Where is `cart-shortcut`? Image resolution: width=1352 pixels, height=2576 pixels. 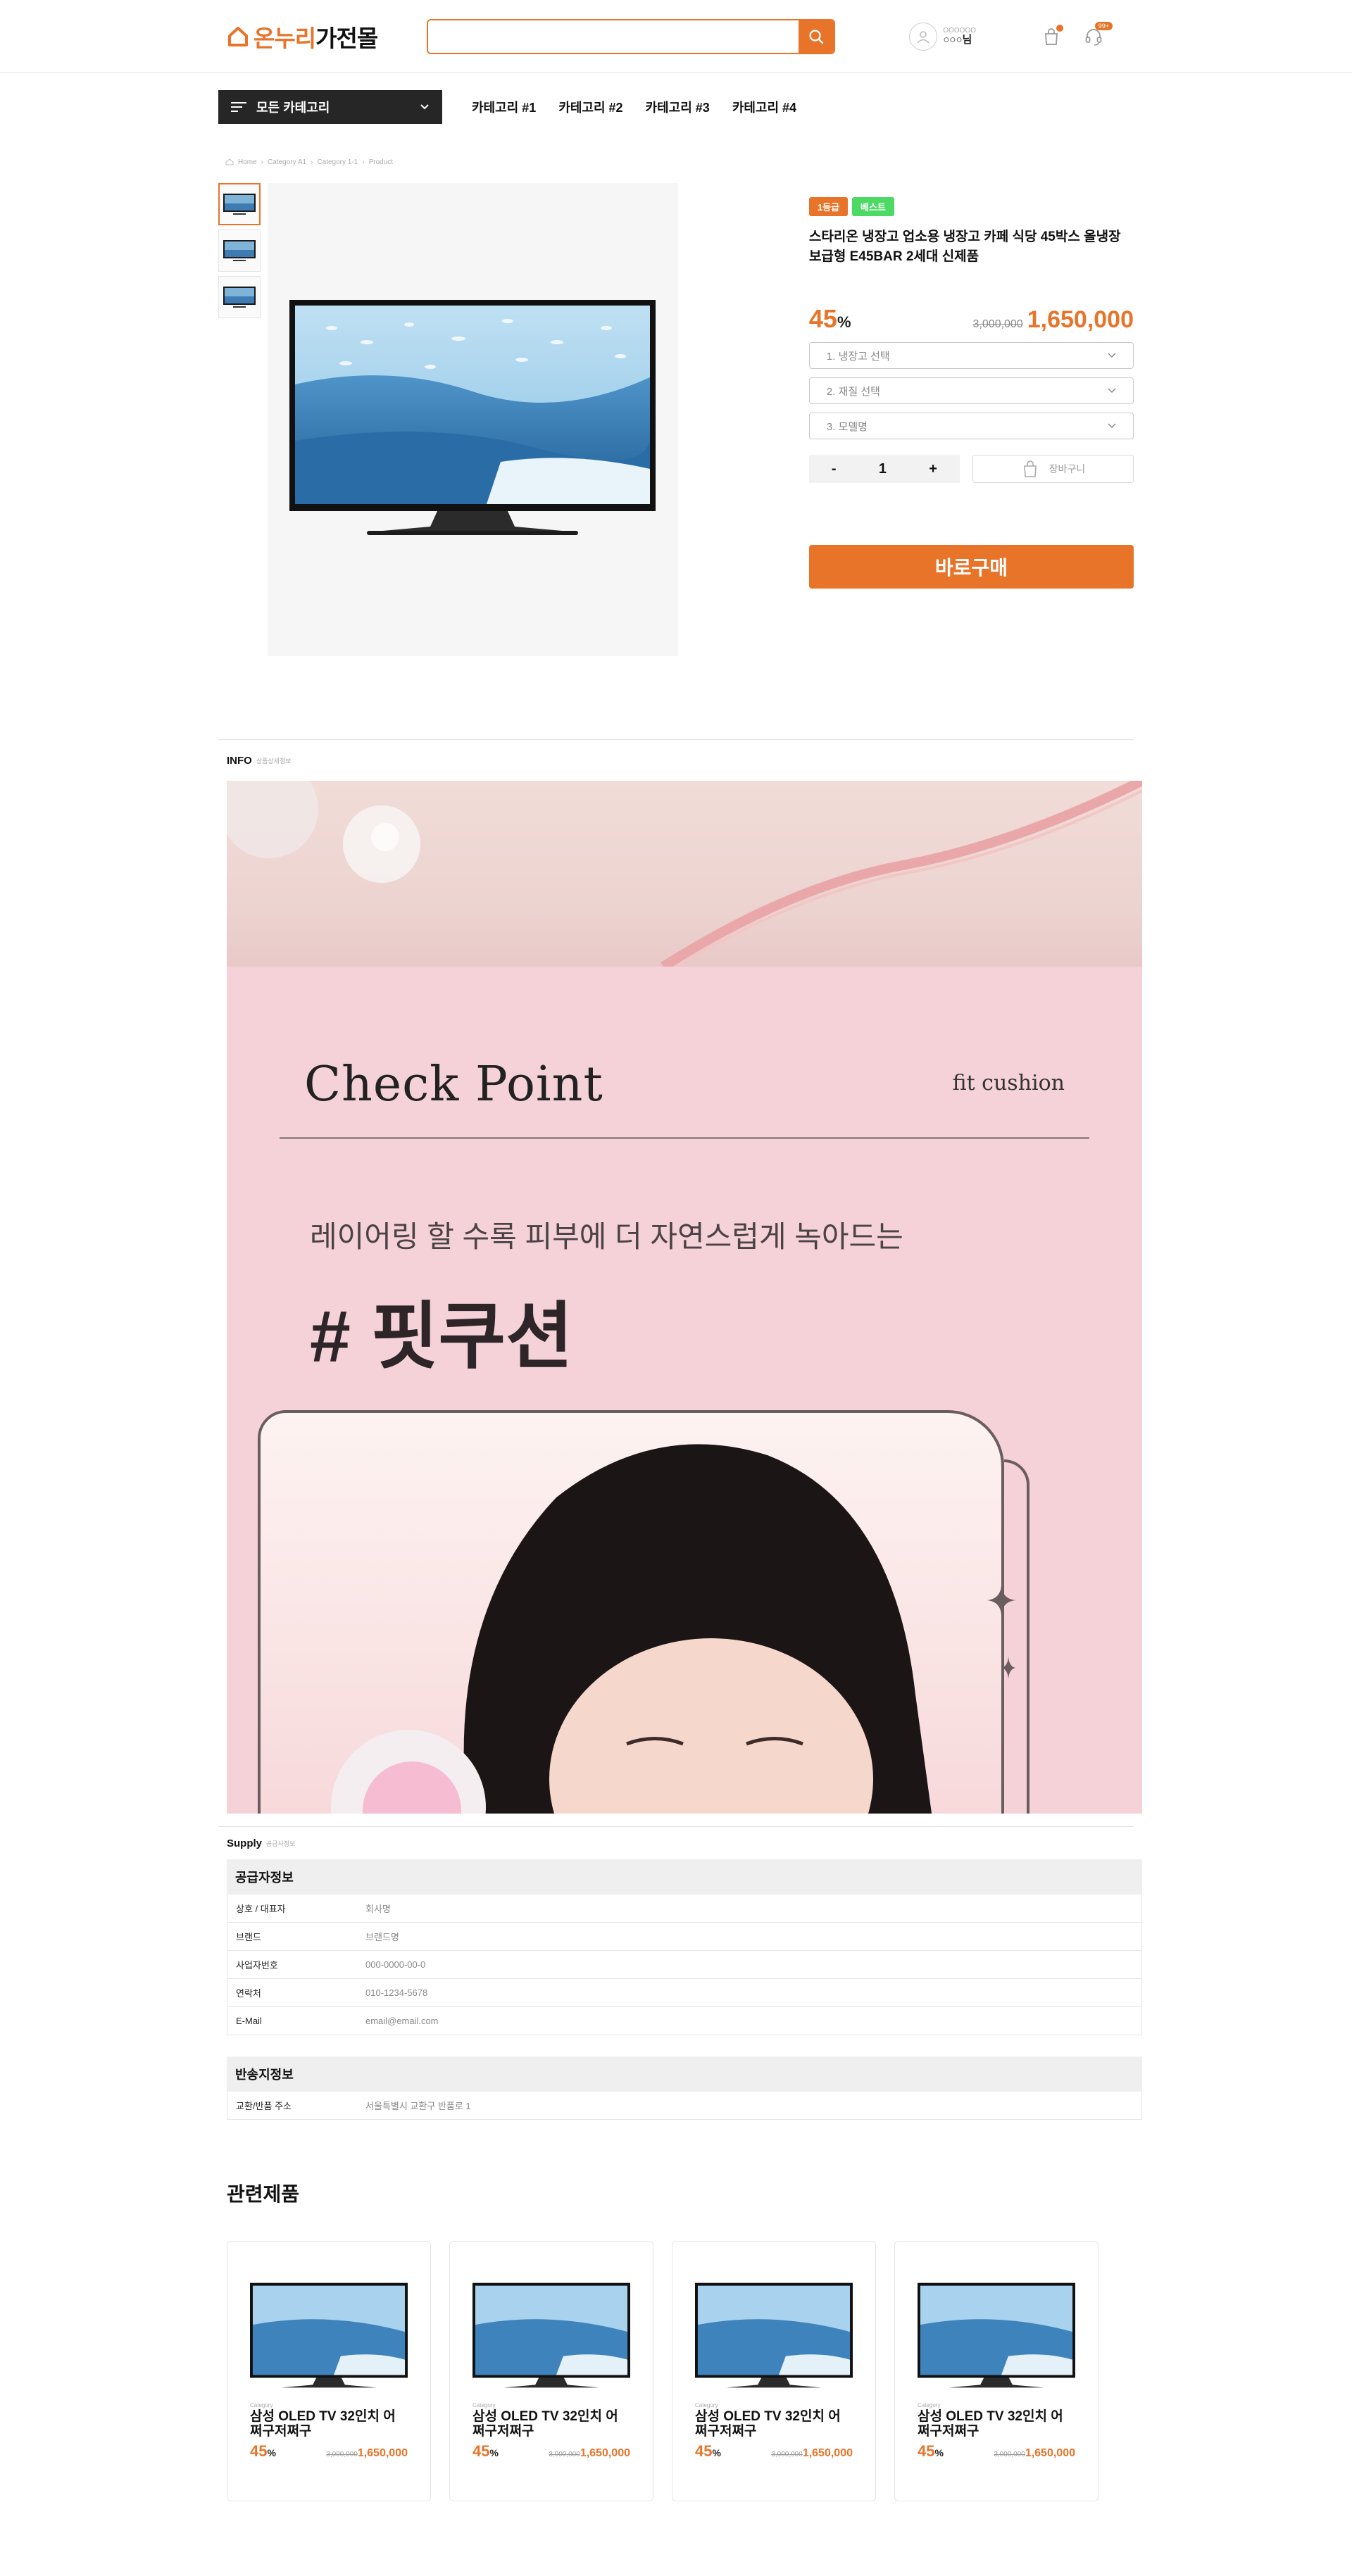
cart-shortcut is located at coordinates (1051, 37).